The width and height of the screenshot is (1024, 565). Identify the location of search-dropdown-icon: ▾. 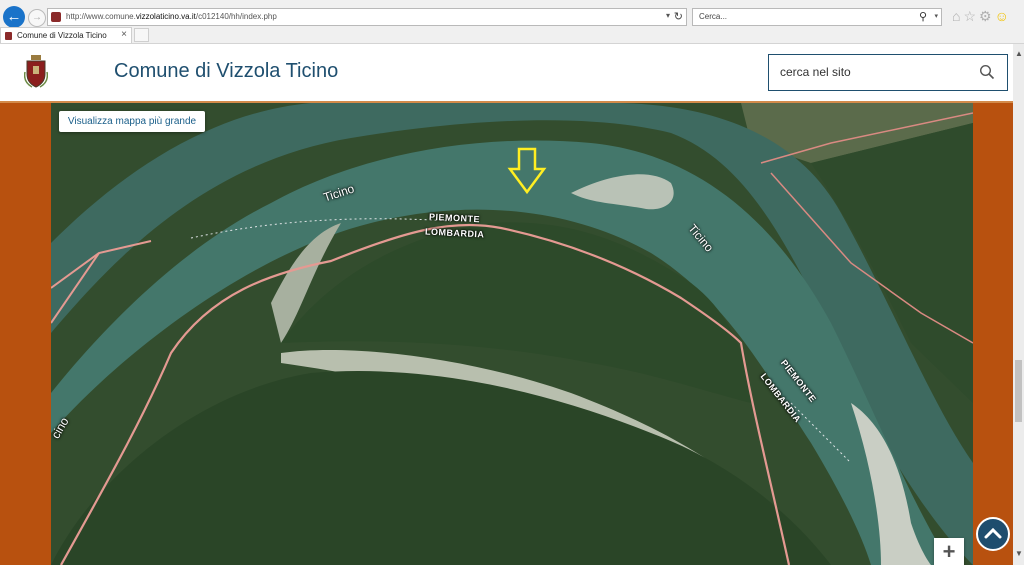
(936, 16).